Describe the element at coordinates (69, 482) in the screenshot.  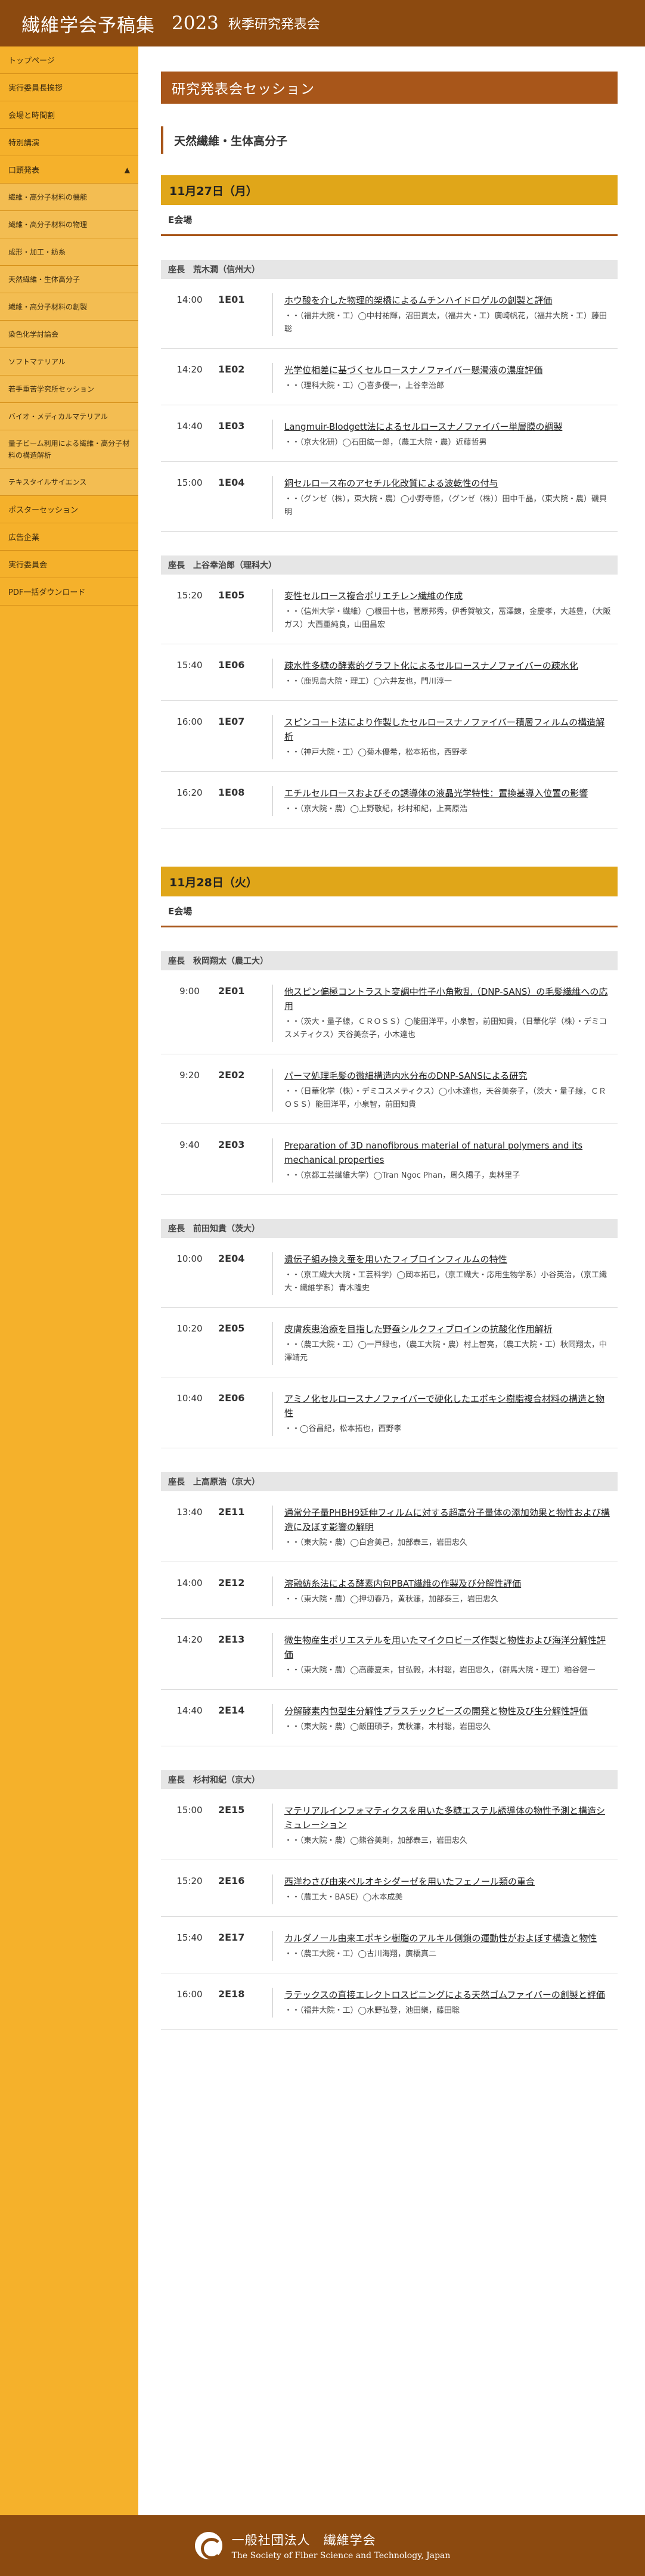
I see `sidebar-item: テキスタイルサイエンス` at that location.